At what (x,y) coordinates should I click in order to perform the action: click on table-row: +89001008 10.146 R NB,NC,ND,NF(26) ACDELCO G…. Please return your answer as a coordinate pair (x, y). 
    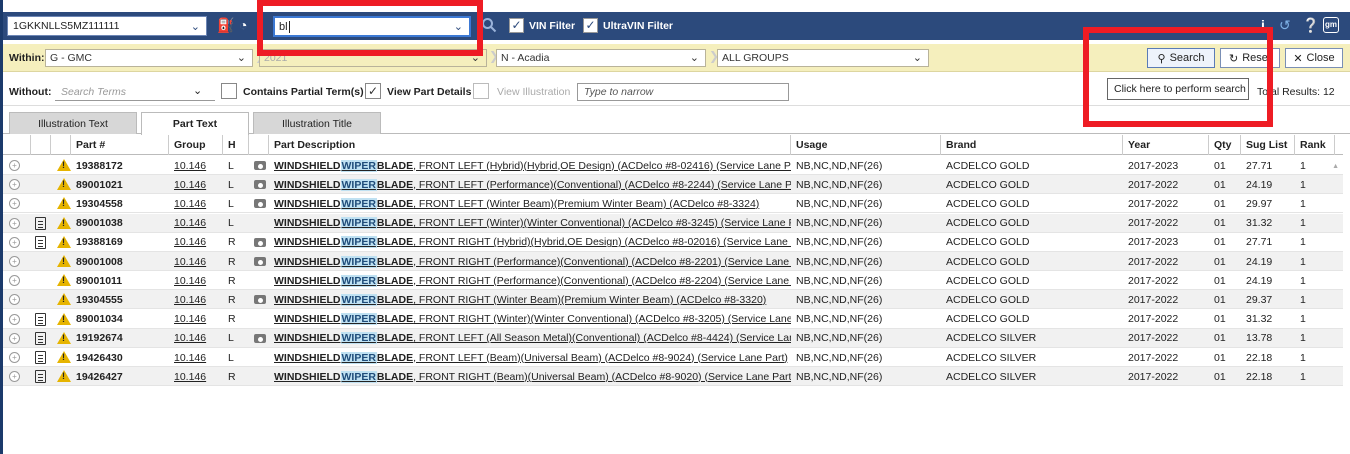
    Looking at the image, I should click on (673, 261).